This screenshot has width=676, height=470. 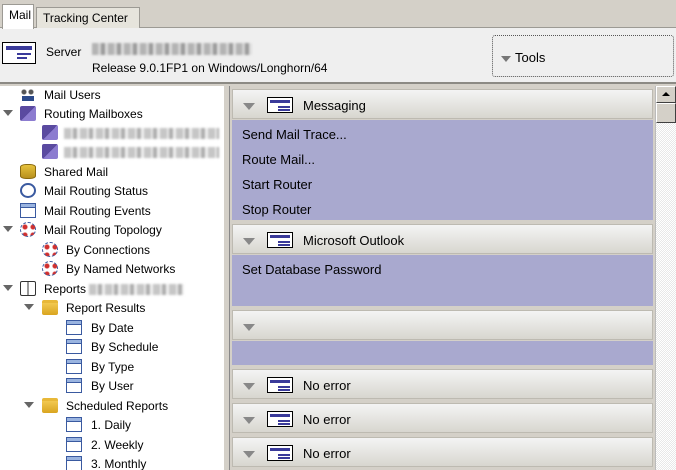 What do you see at coordinates (110, 406) in the screenshot?
I see `tree-item-scheduled-reports: Scheduled Reports` at bounding box center [110, 406].